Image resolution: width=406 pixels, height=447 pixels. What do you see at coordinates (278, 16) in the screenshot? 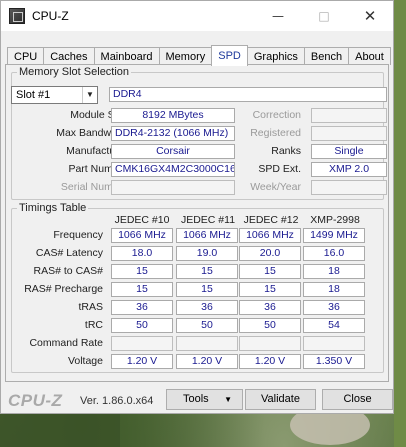
I see `minimize-button: —` at bounding box center [278, 16].